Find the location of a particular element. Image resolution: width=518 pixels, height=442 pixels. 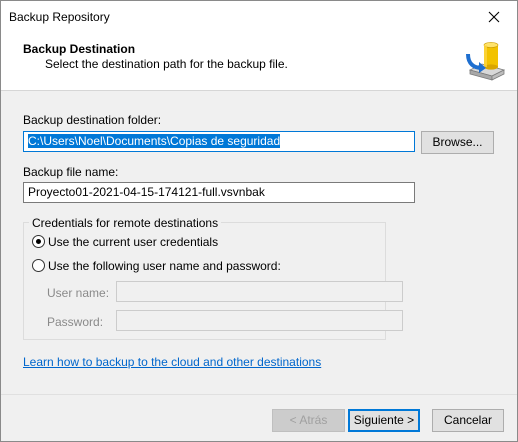

radio-current-label: Use the current user credentials is located at coordinates (133, 242).